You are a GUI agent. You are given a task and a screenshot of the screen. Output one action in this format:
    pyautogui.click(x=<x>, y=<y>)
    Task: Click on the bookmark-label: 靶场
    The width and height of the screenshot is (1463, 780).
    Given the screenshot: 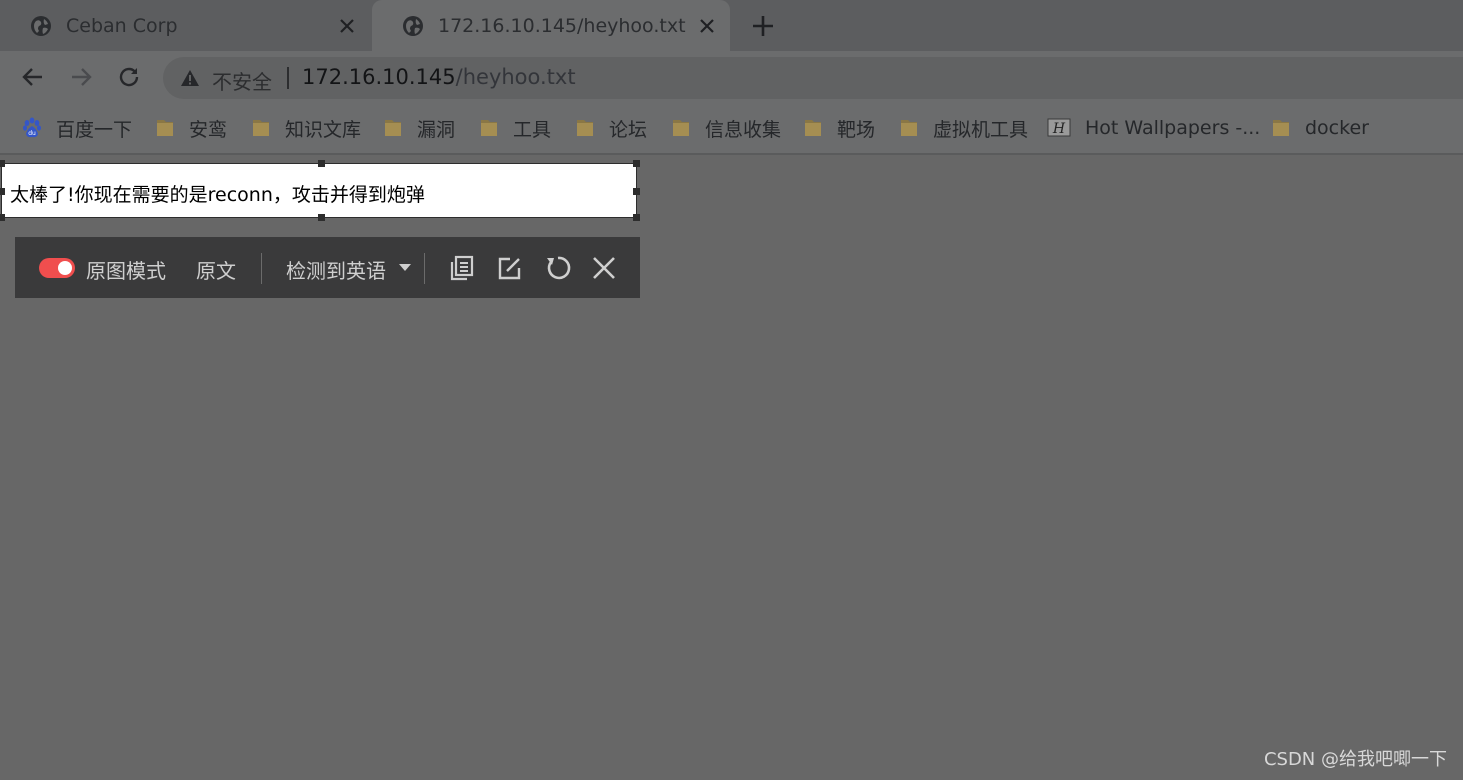 What is the action you would take?
    pyautogui.click(x=856, y=129)
    